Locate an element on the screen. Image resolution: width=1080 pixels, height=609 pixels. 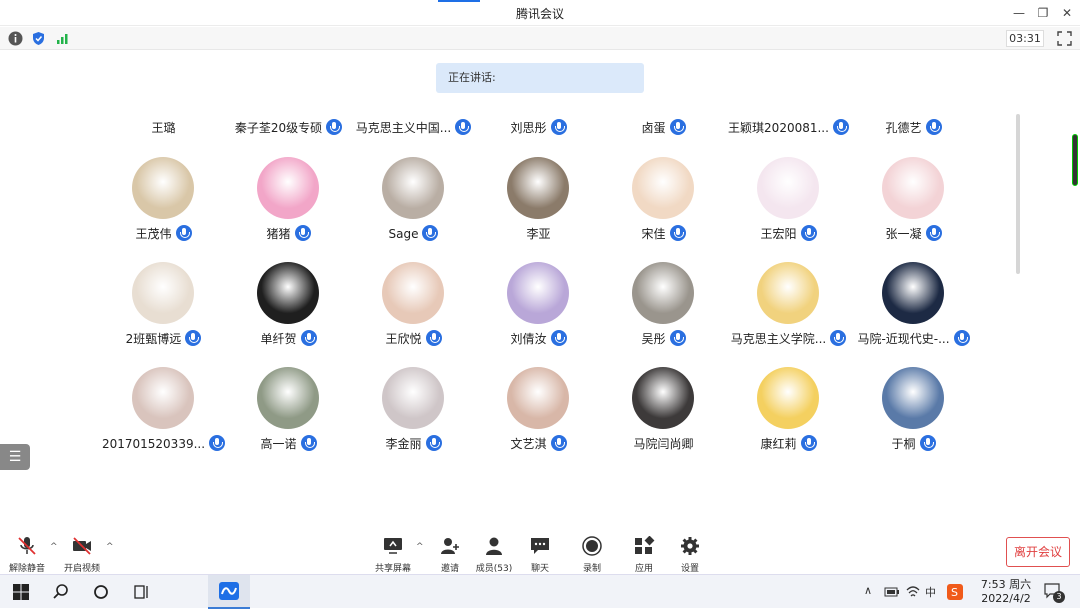
participant-tile: 张一凝 is located at coordinates (913, 207).